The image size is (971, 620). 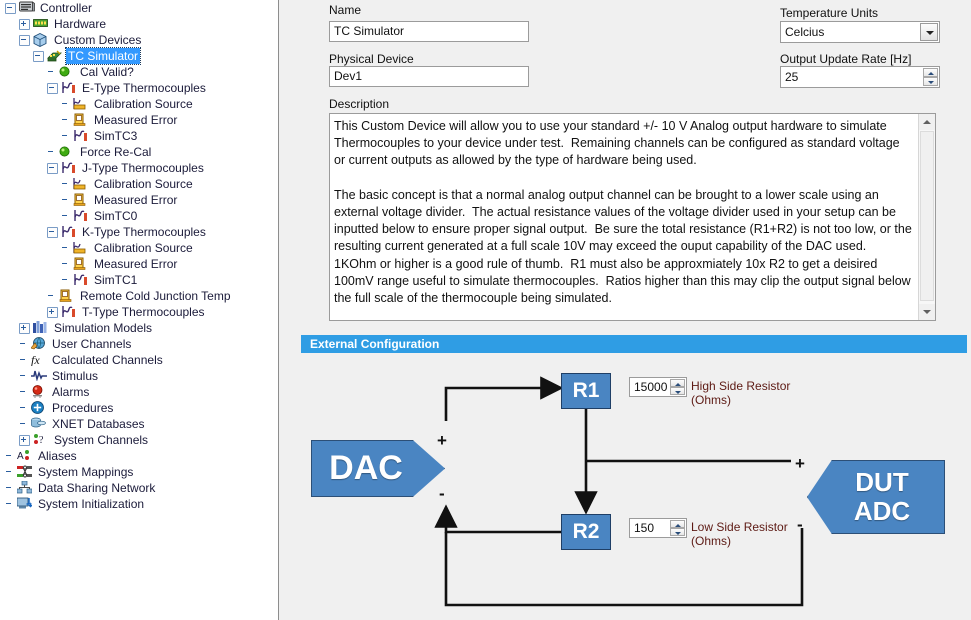 I want to click on custom-devices-icon, so click(x=41, y=40).